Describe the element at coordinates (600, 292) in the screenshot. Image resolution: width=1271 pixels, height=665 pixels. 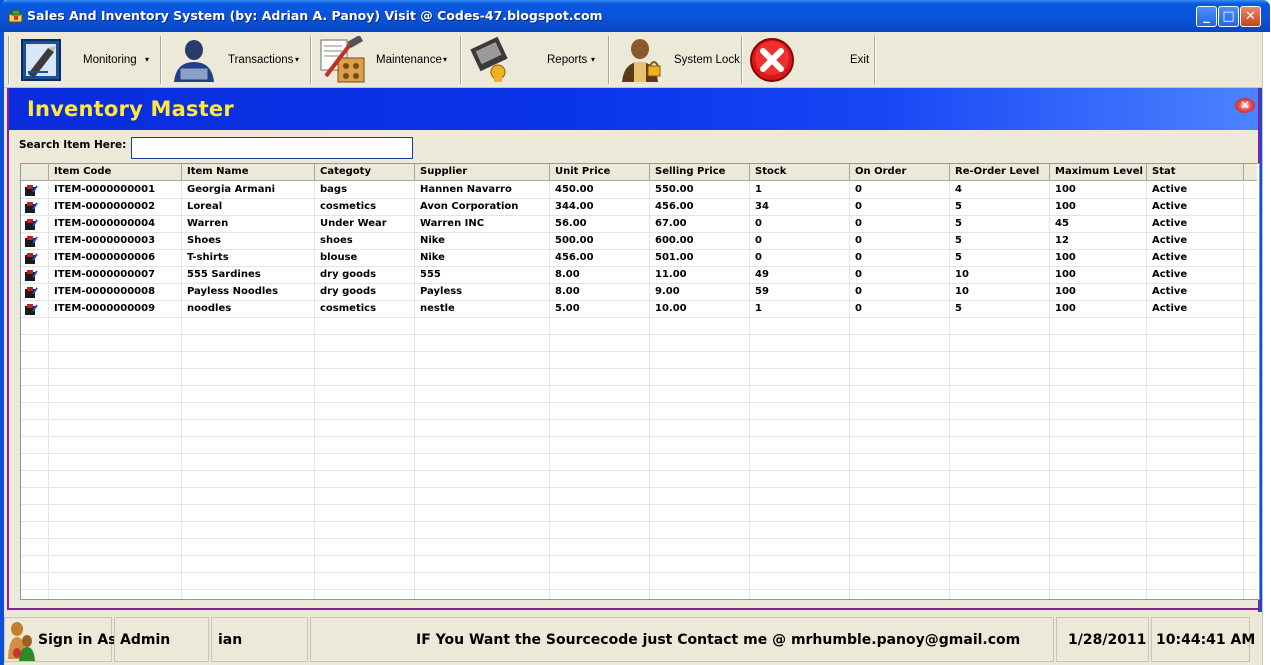
I see `table-cell: 8.00` at that location.